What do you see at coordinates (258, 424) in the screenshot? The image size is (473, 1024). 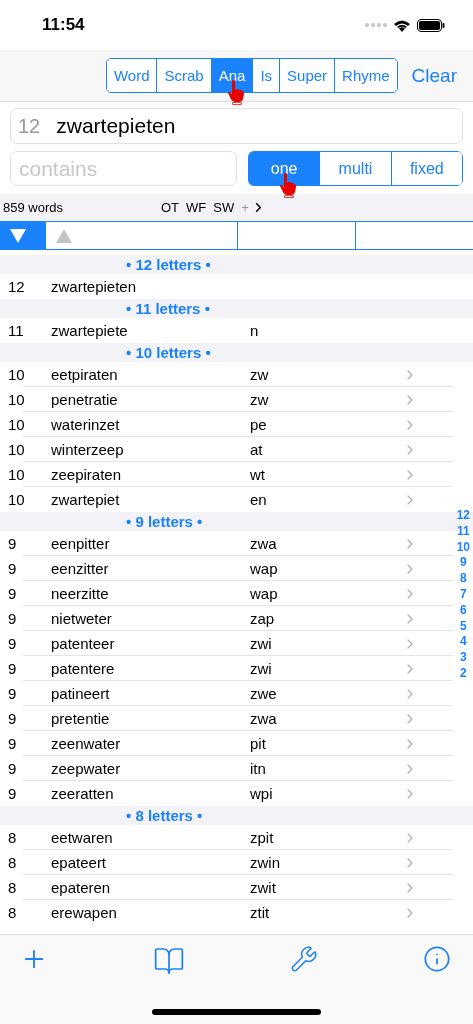 I see `remainder-cell: pe` at bounding box center [258, 424].